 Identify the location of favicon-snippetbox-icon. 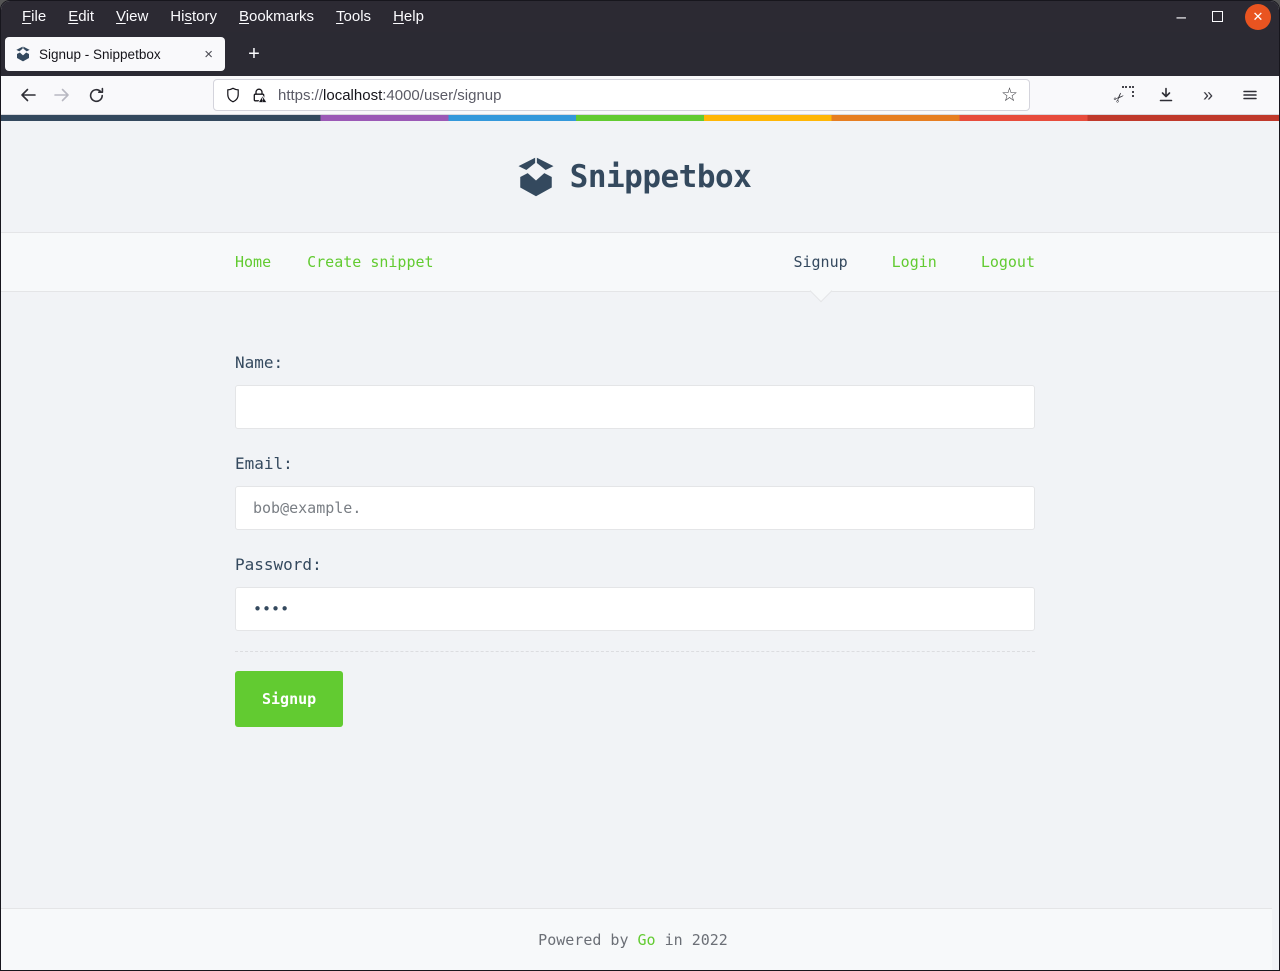
(23, 54).